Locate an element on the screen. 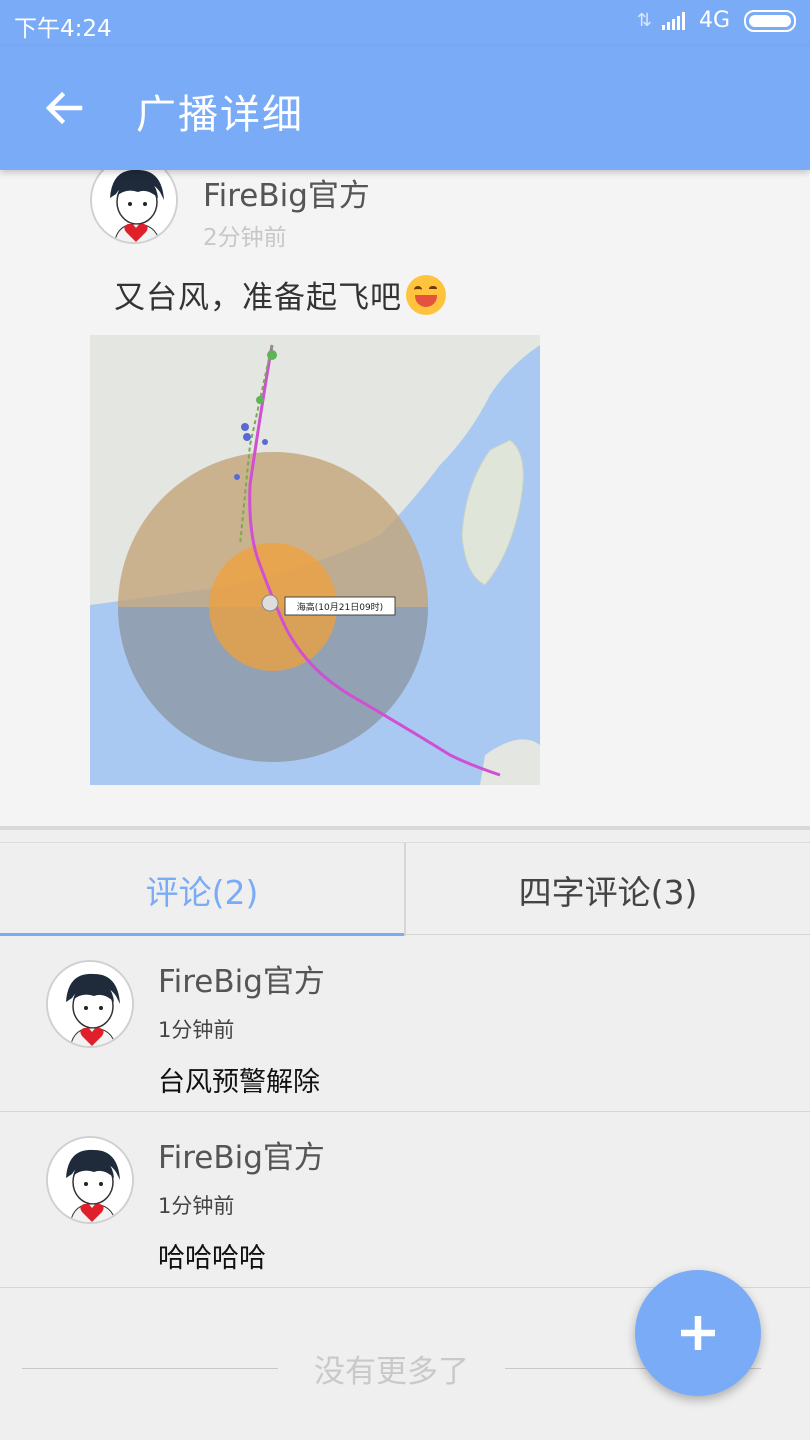 The width and height of the screenshot is (810, 1440). post-time: 2分钟前 is located at coordinates (245, 238).